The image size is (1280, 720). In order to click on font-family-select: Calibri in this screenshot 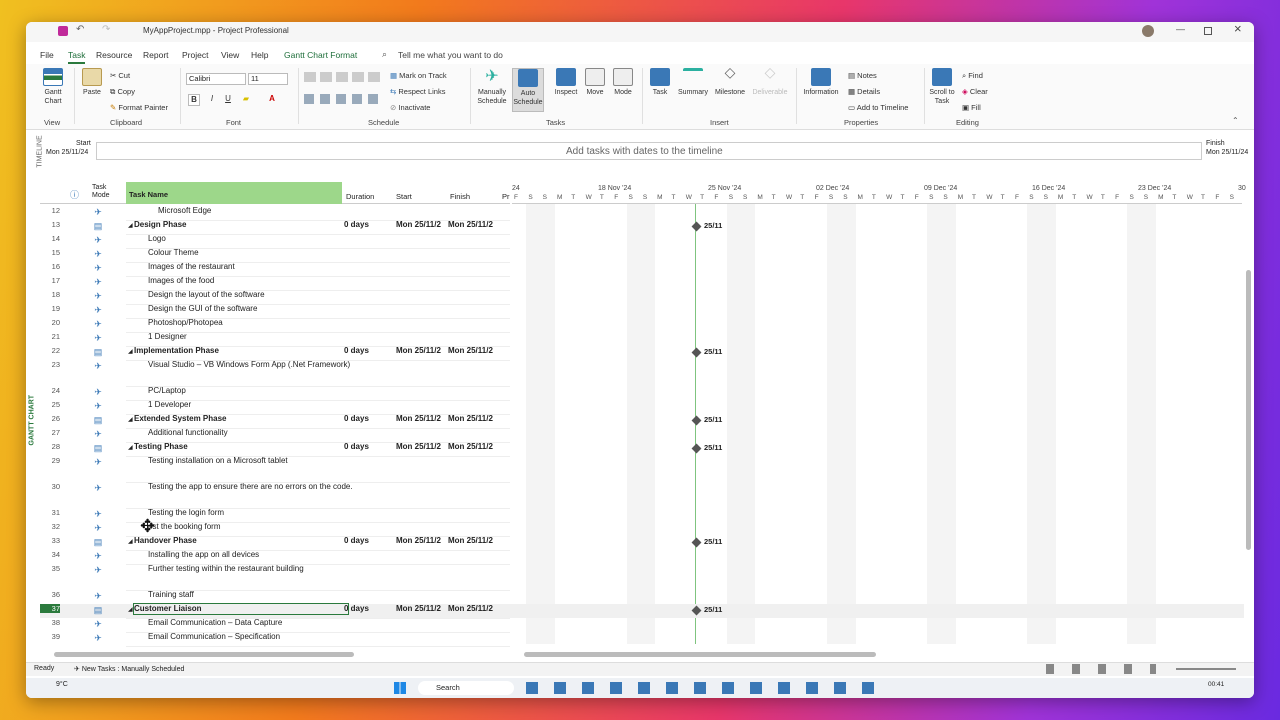, I will do `click(216, 79)`.